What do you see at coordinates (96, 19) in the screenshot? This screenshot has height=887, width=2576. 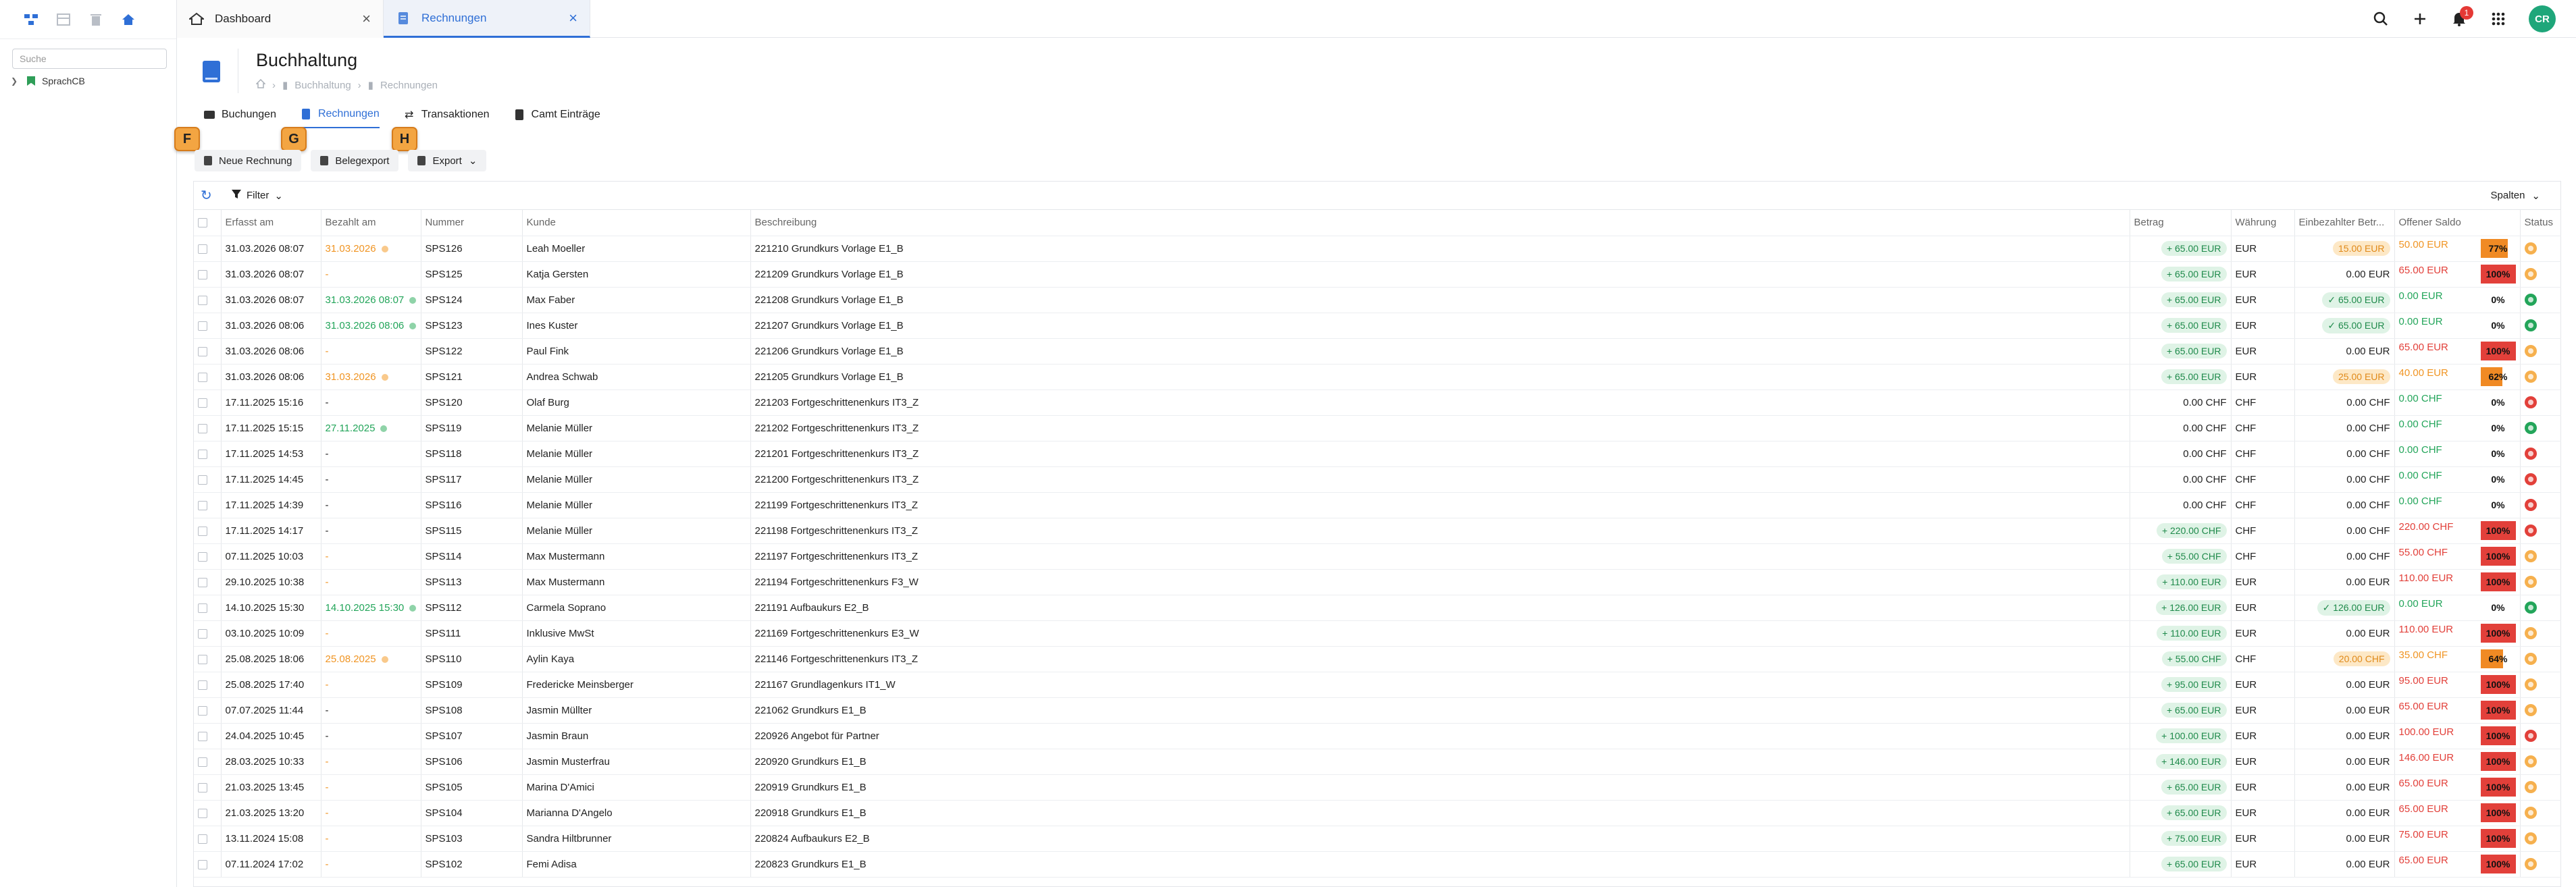 I see `trash-icon` at bounding box center [96, 19].